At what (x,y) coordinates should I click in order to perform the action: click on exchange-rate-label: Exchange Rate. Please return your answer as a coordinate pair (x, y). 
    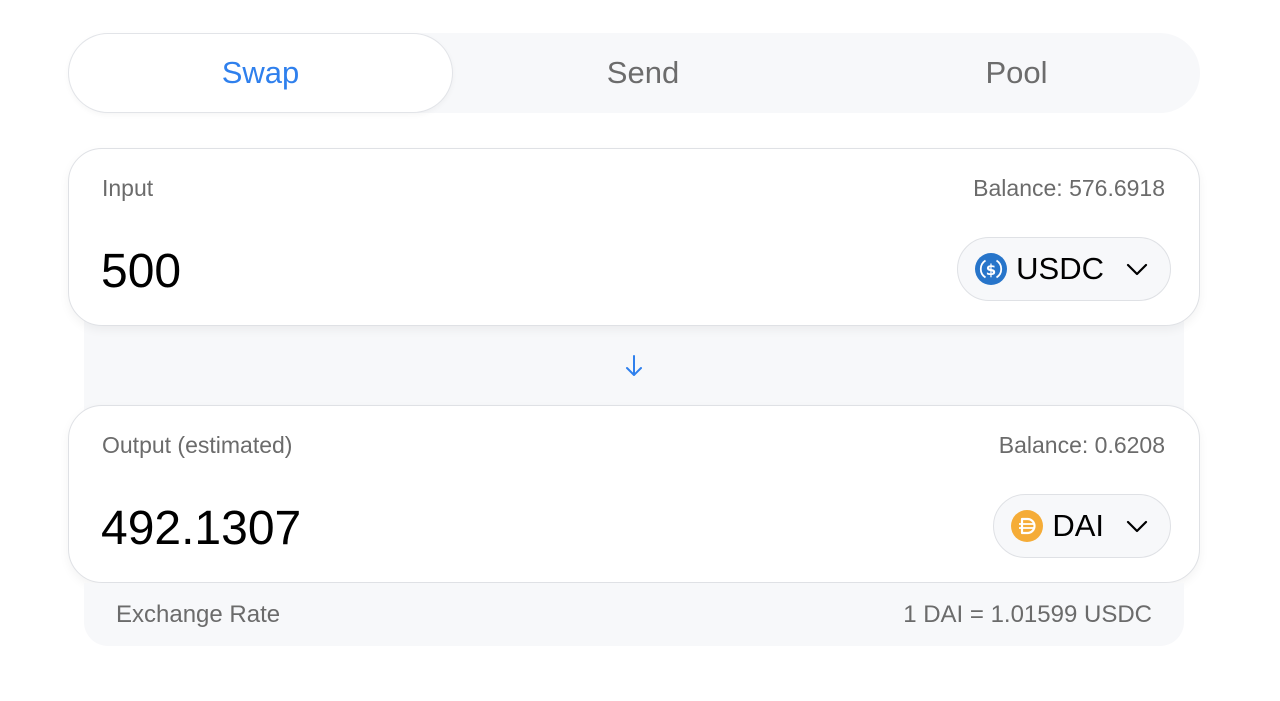
    Looking at the image, I should click on (198, 614).